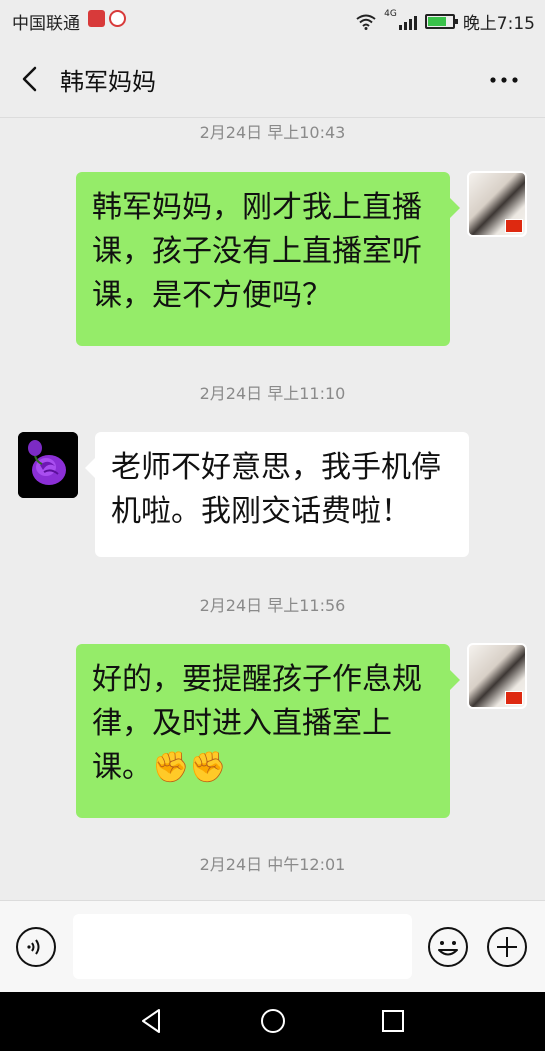 Image resolution: width=545 pixels, height=1051 pixels. I want to click on plus-circle-icon, so click(507, 947).